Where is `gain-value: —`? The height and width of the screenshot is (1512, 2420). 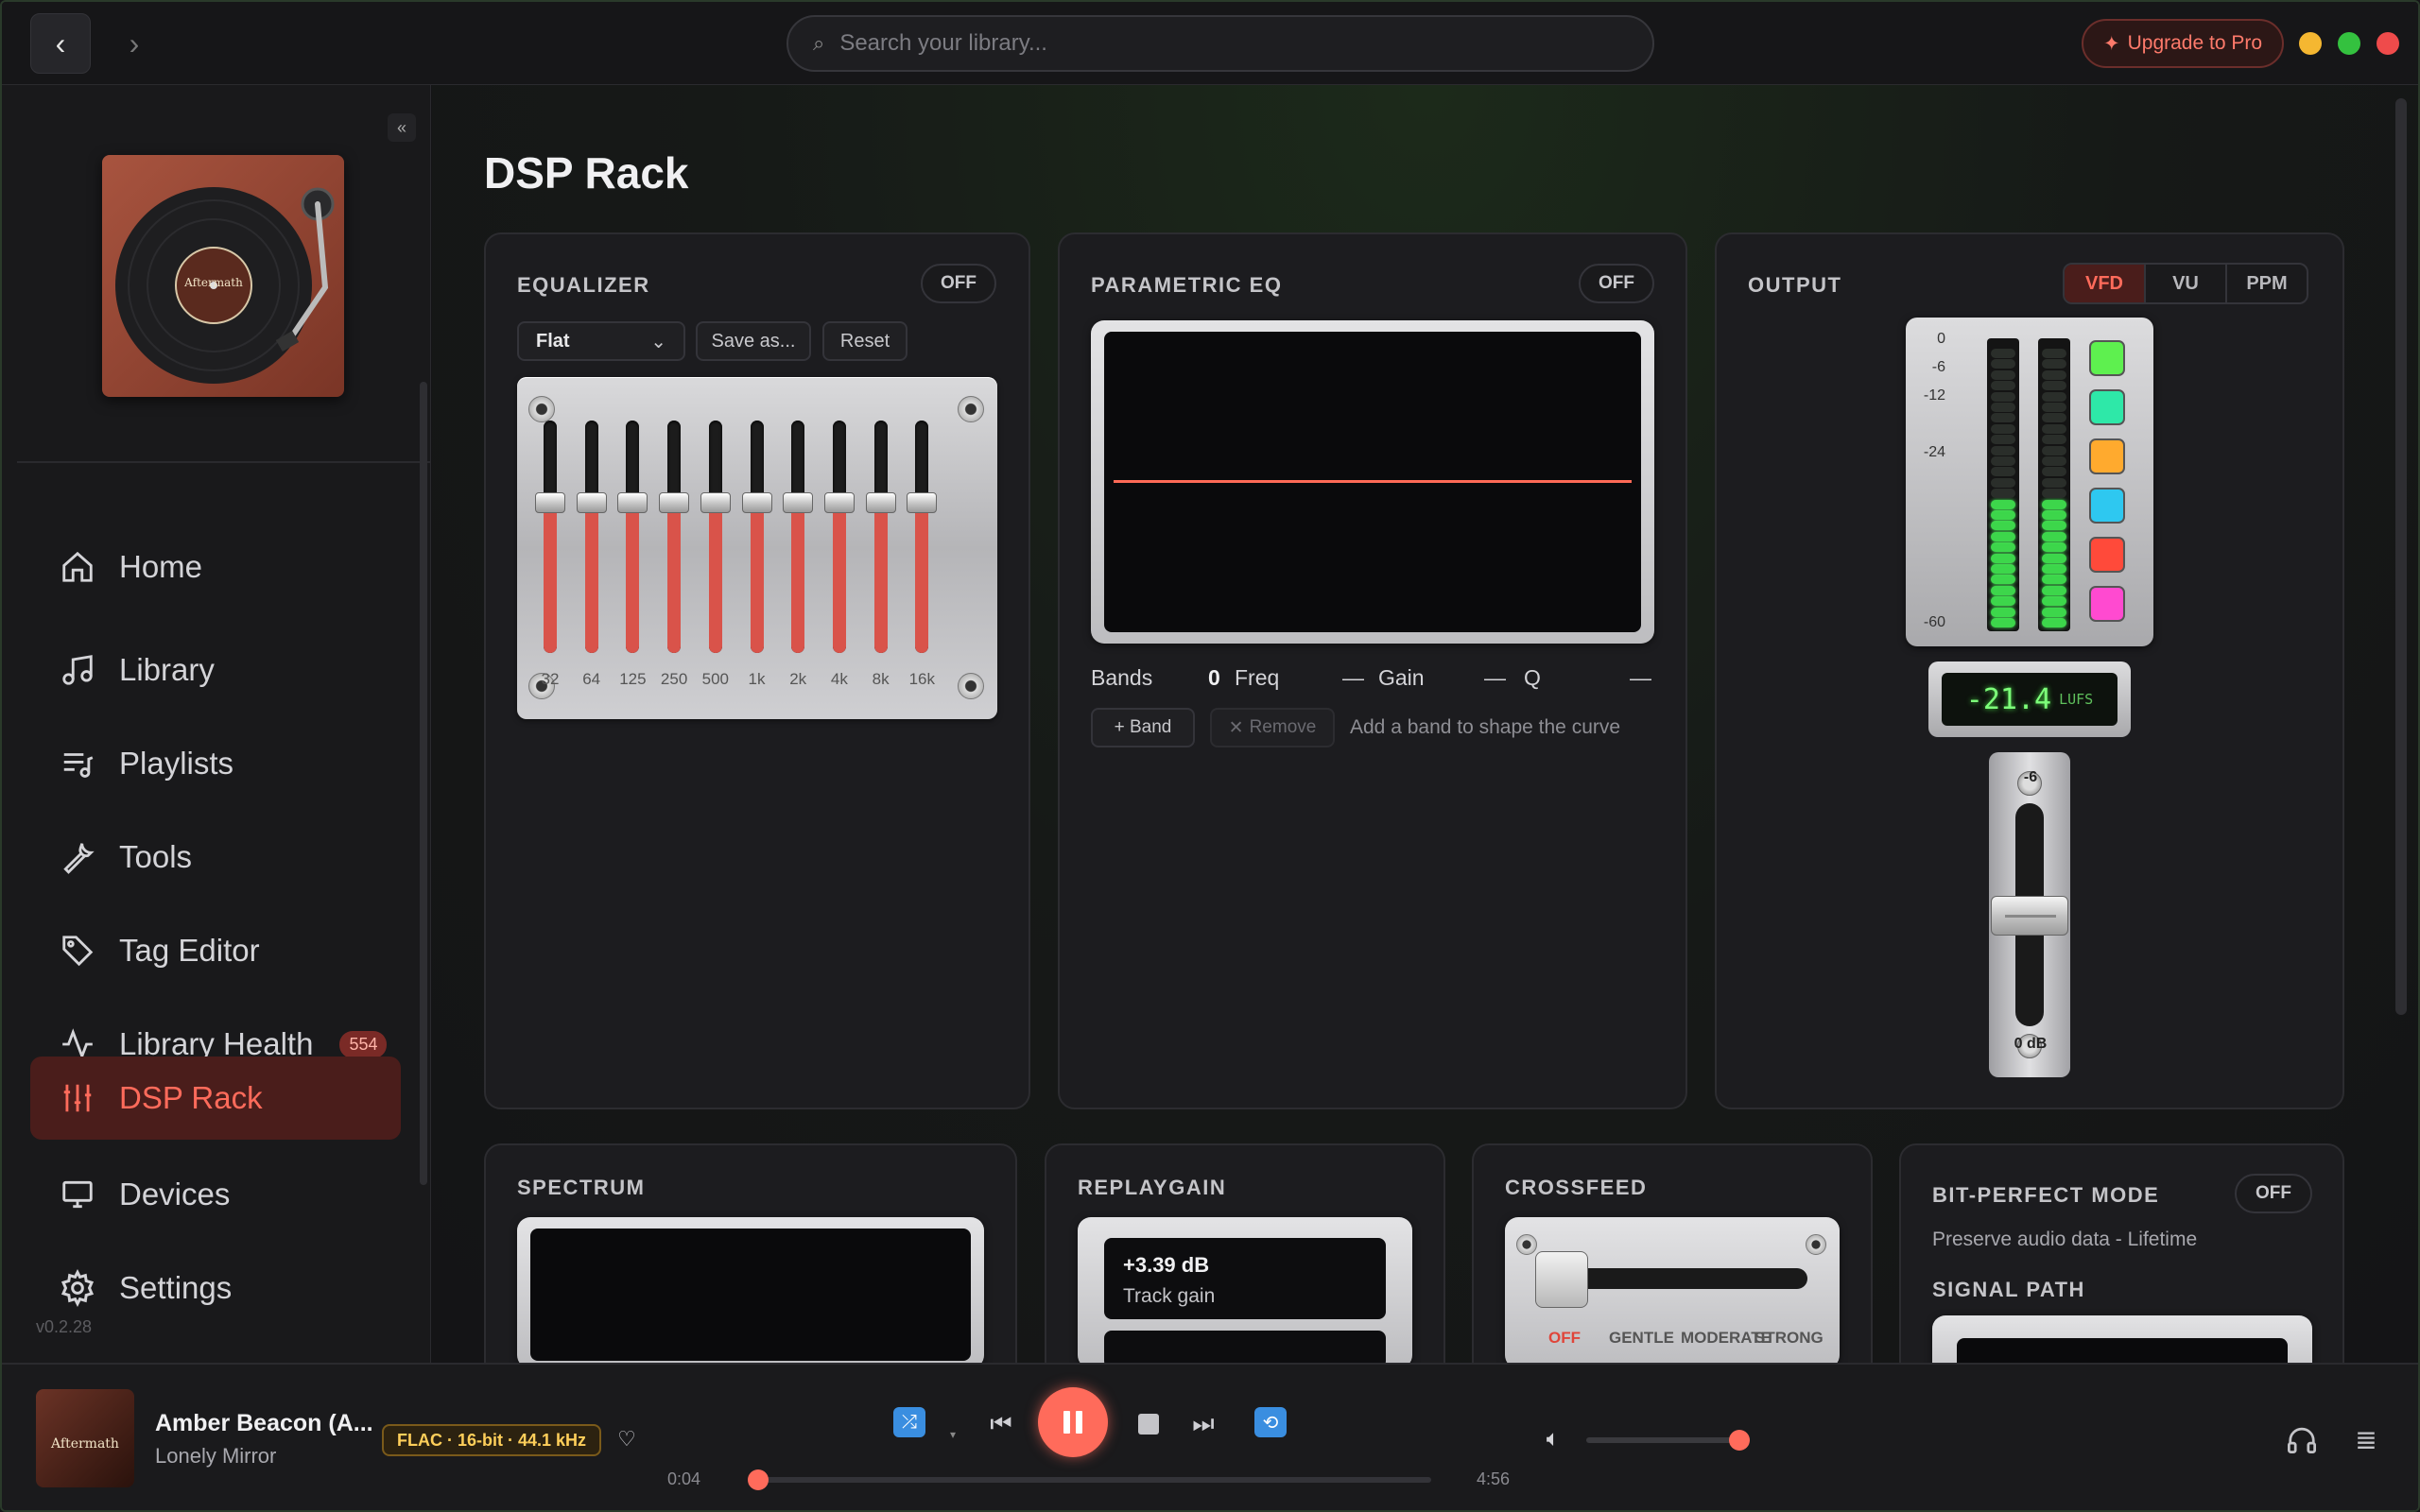 gain-value: — is located at coordinates (1495, 677).